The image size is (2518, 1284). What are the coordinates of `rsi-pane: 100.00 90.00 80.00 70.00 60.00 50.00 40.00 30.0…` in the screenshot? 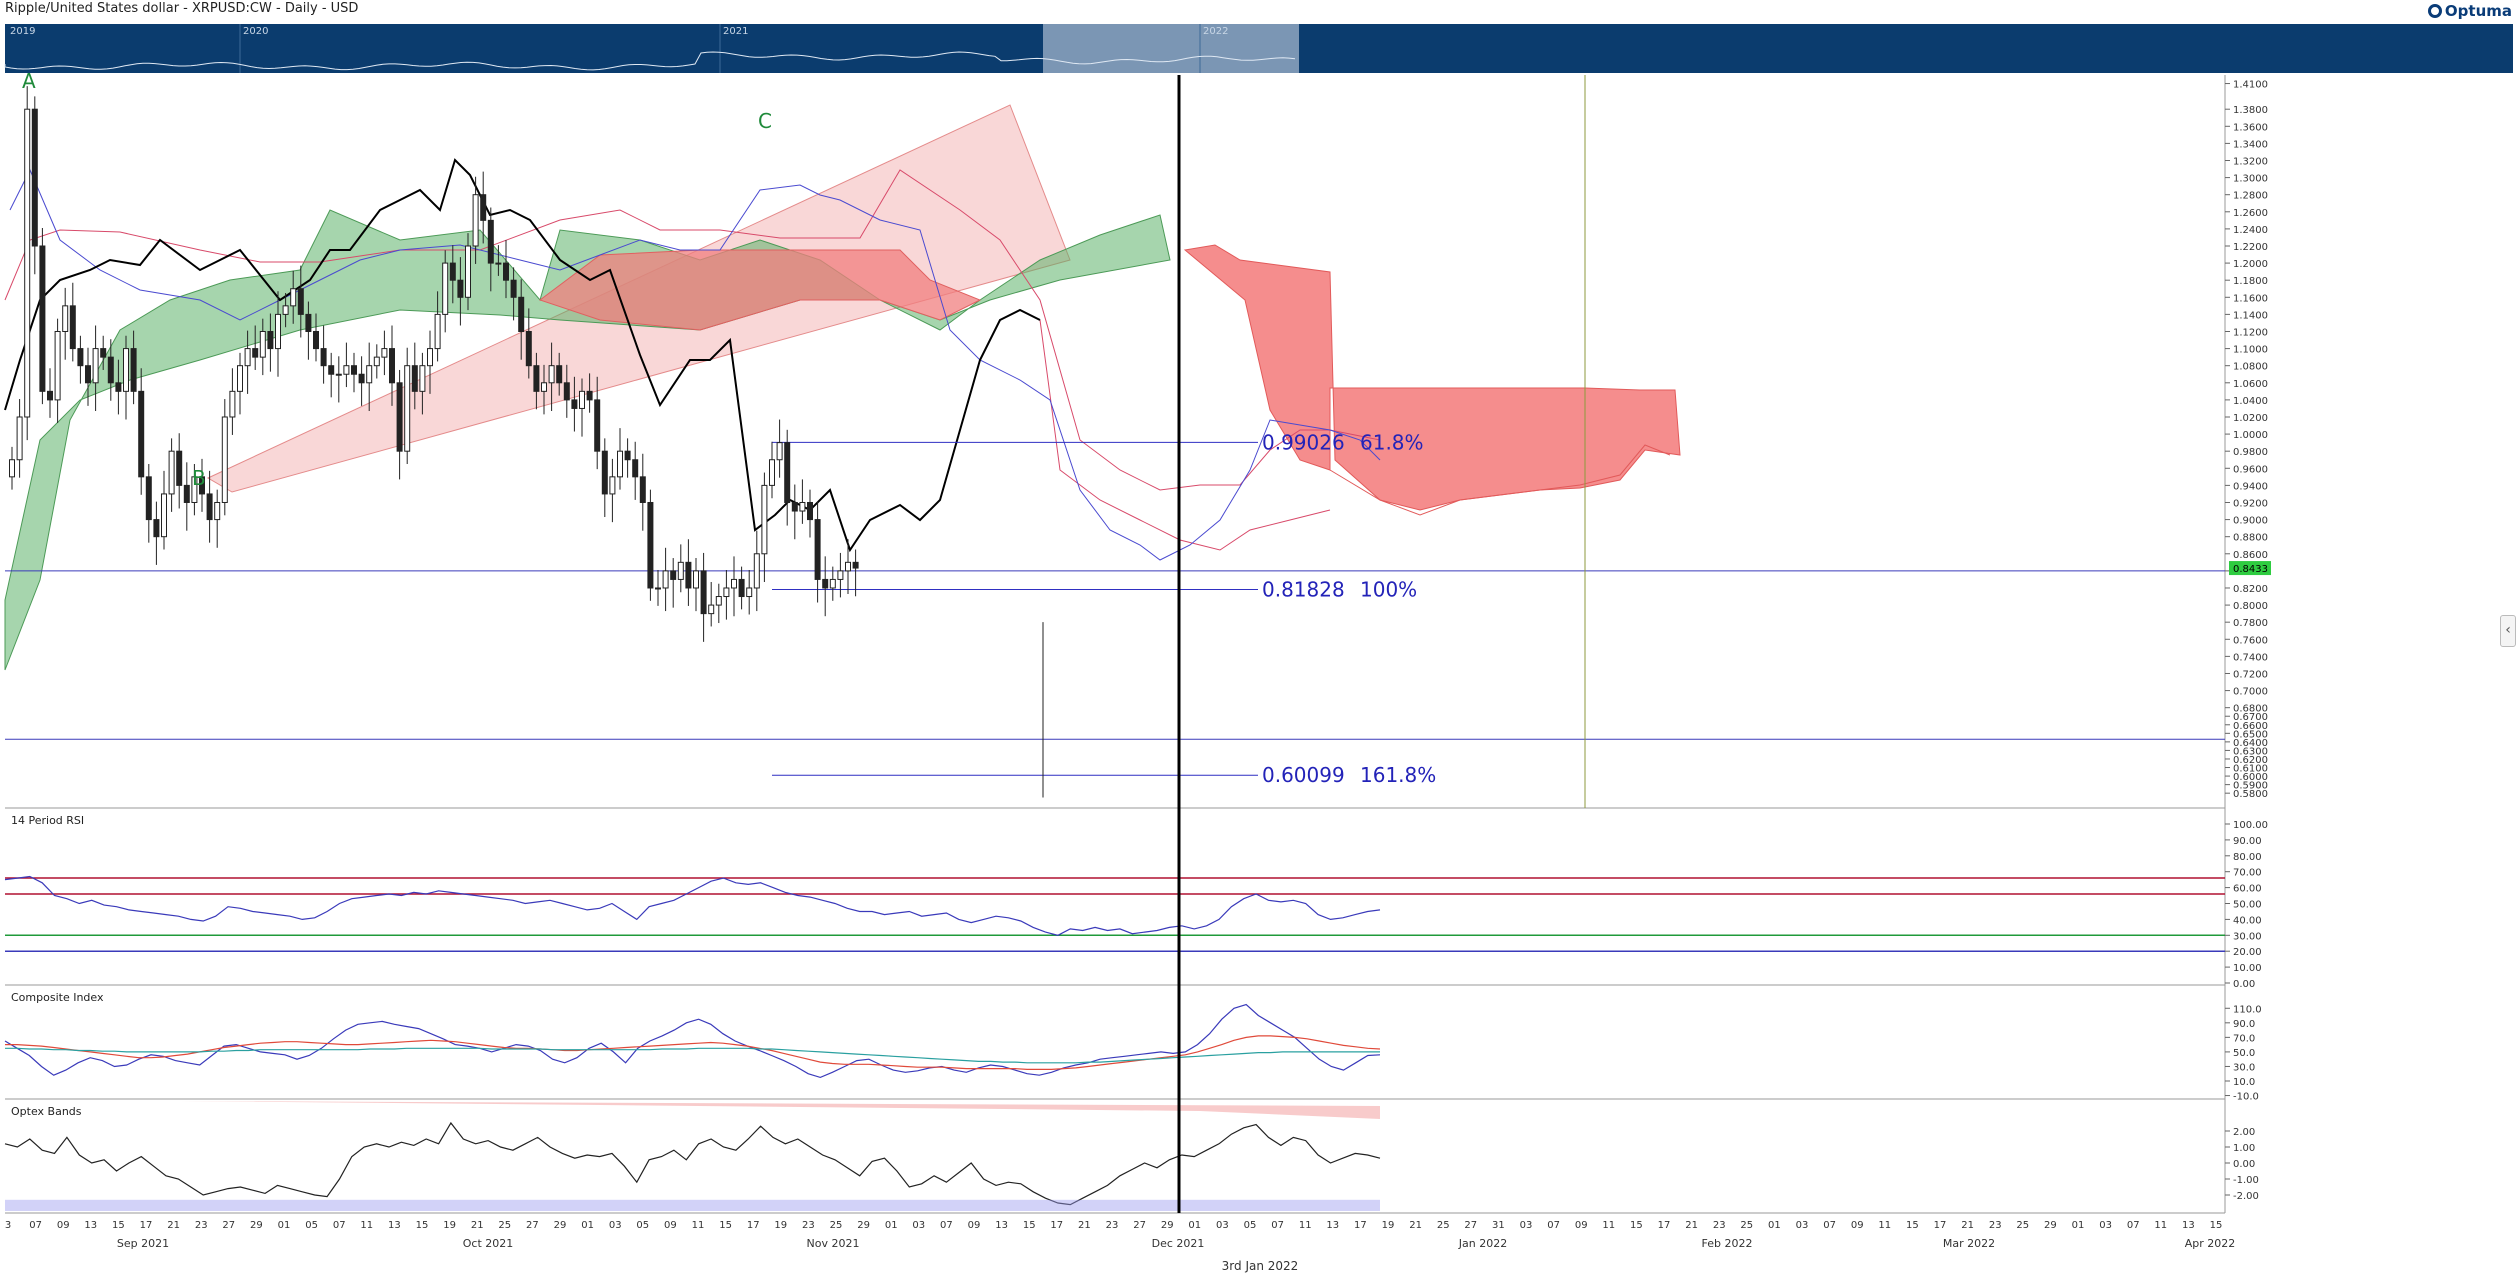 It's located at (1136, 905).